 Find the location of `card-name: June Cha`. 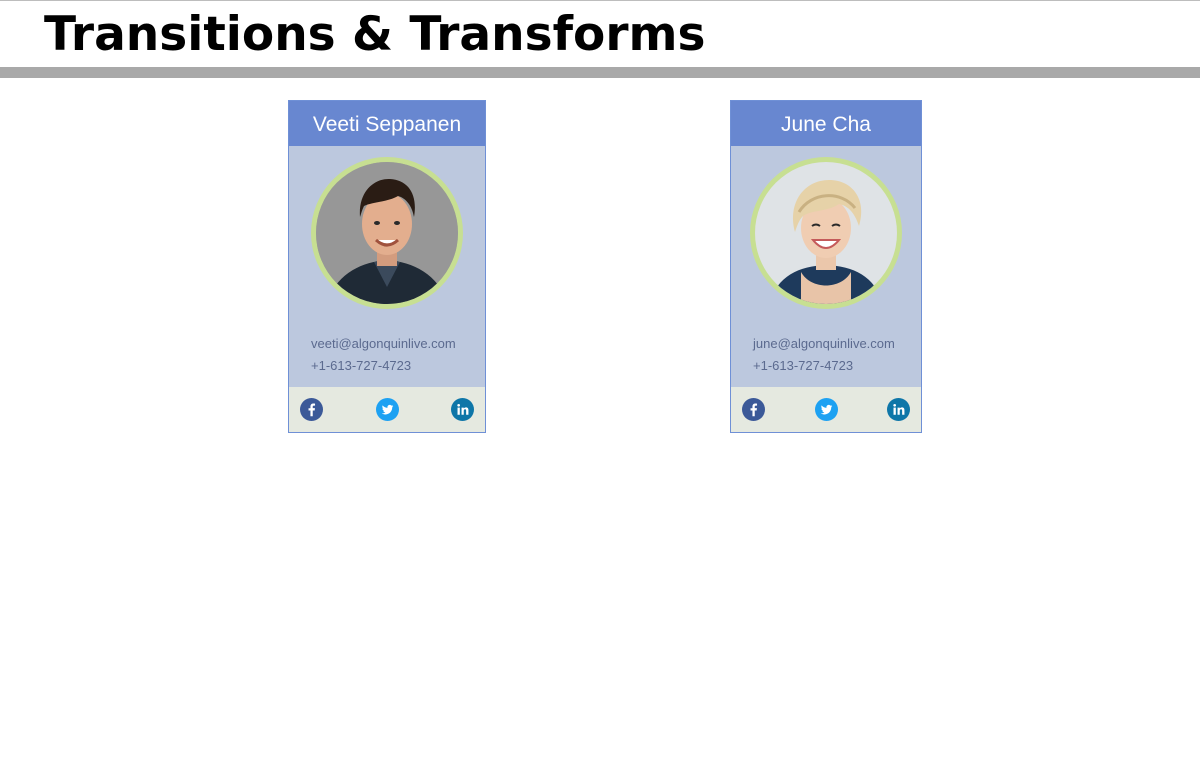

card-name: June Cha is located at coordinates (826, 123).